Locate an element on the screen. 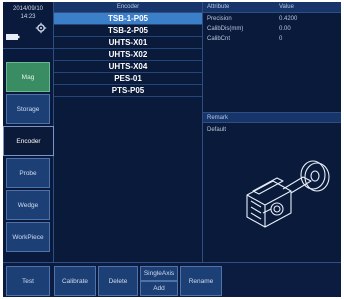  test-button: Test is located at coordinates (28, 281).